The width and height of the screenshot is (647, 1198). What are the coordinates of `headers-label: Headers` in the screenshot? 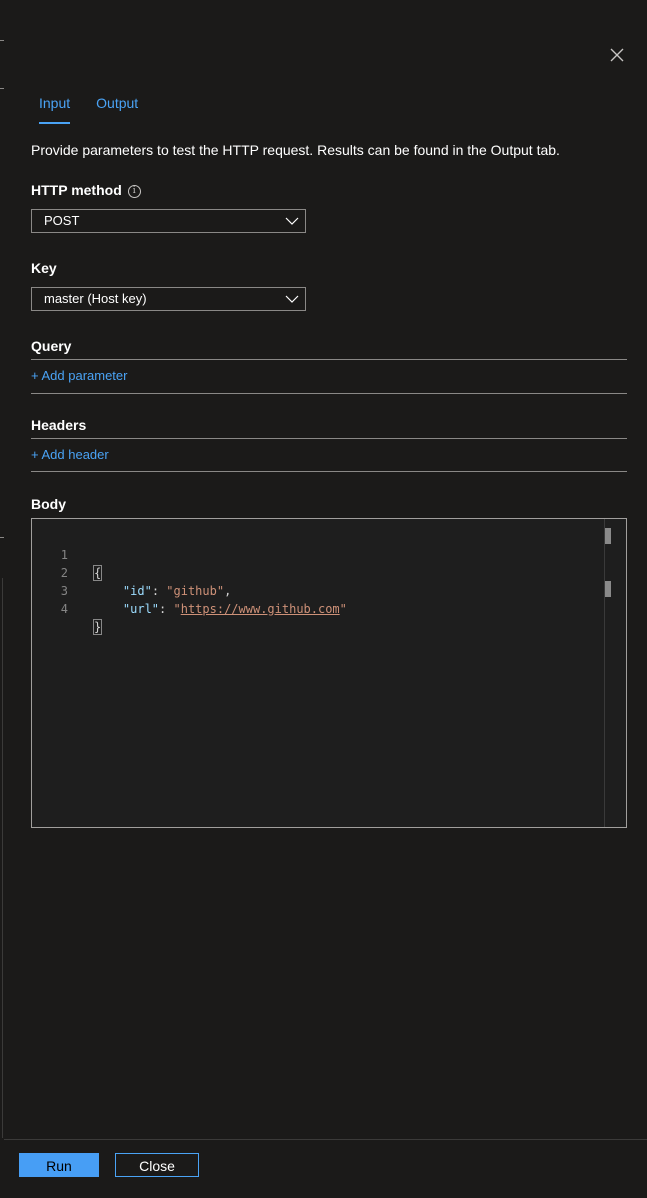 It's located at (59, 425).